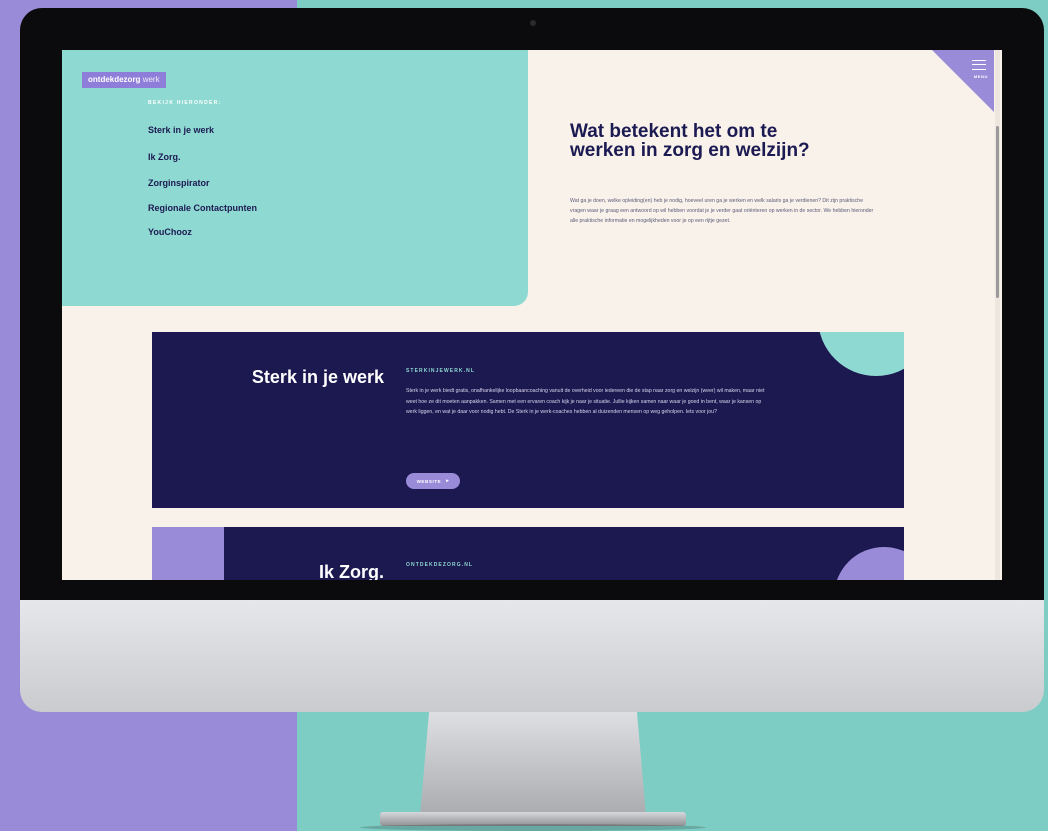  I want to click on menu-label: MENU, so click(980, 76).